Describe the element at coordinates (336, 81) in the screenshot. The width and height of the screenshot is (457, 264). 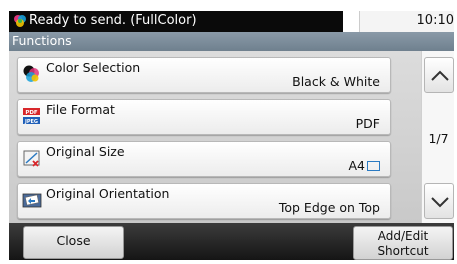
I see `function-value: Black & White` at that location.